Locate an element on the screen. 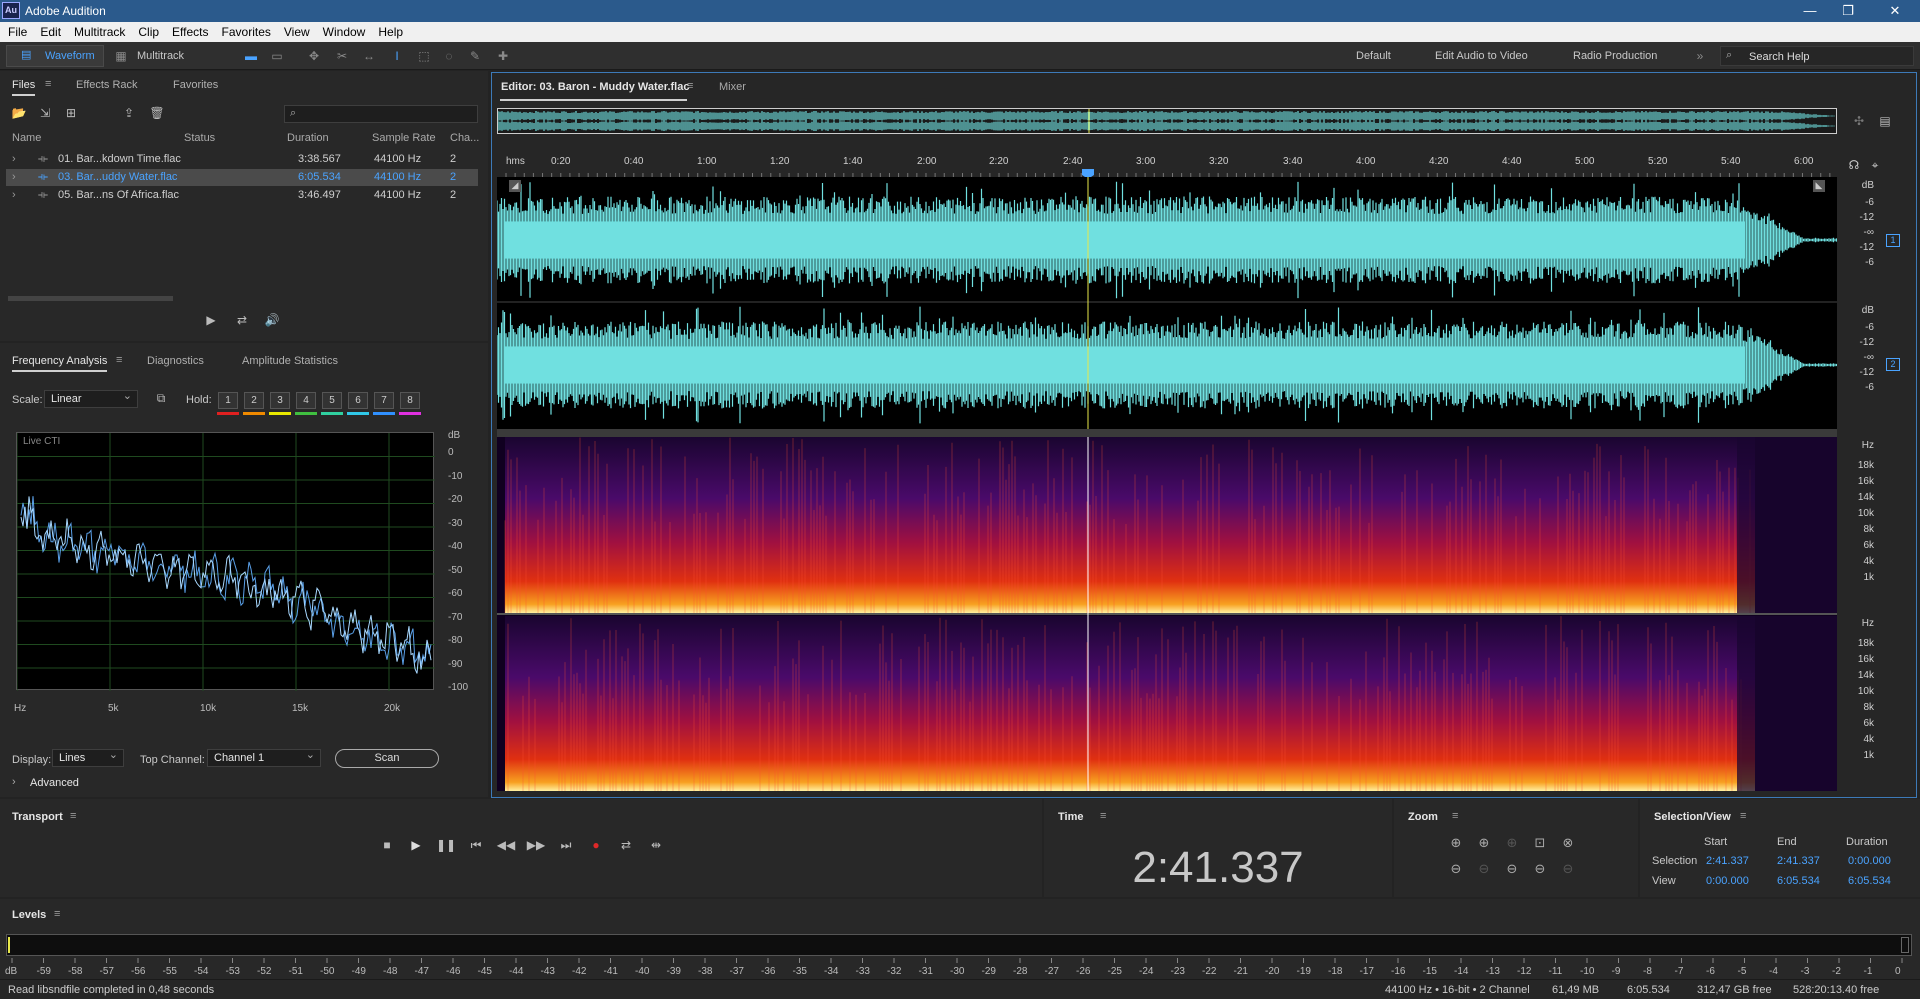  tab-mixer: Mixer is located at coordinates (732, 87).